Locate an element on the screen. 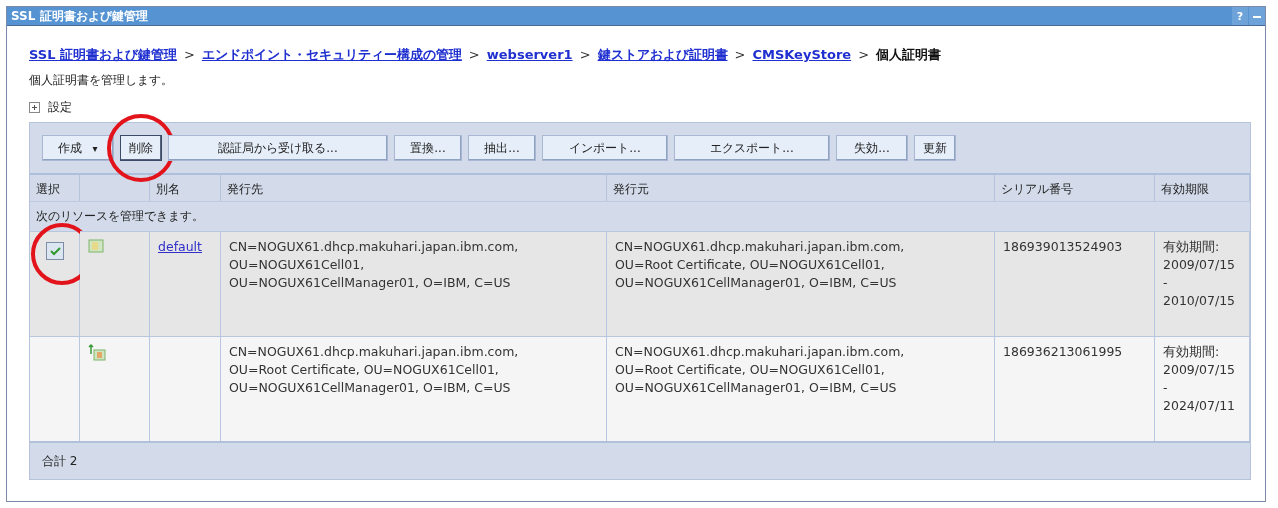 Image resolution: width=1278 pixels, height=508 pixels. validity-dates: 2009/07/15 - 2010/07/15 is located at coordinates (1199, 282).